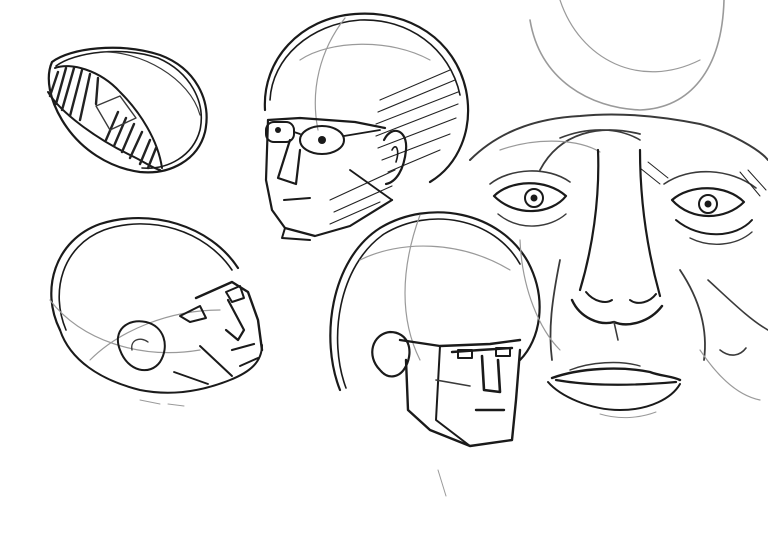 Image resolution: width=768 pixels, height=540 pixels. What do you see at coordinates (156, 312) in the screenshot?
I see `head-back-three-quarter-tilted` at bounding box center [156, 312].